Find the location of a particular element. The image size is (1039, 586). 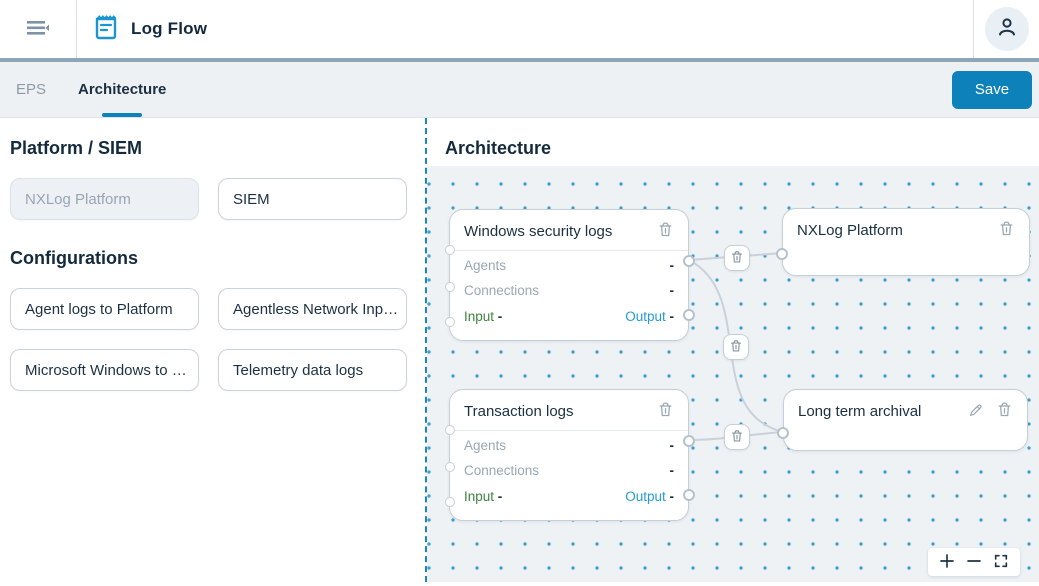

node-title: Transaction logs is located at coordinates (519, 411).